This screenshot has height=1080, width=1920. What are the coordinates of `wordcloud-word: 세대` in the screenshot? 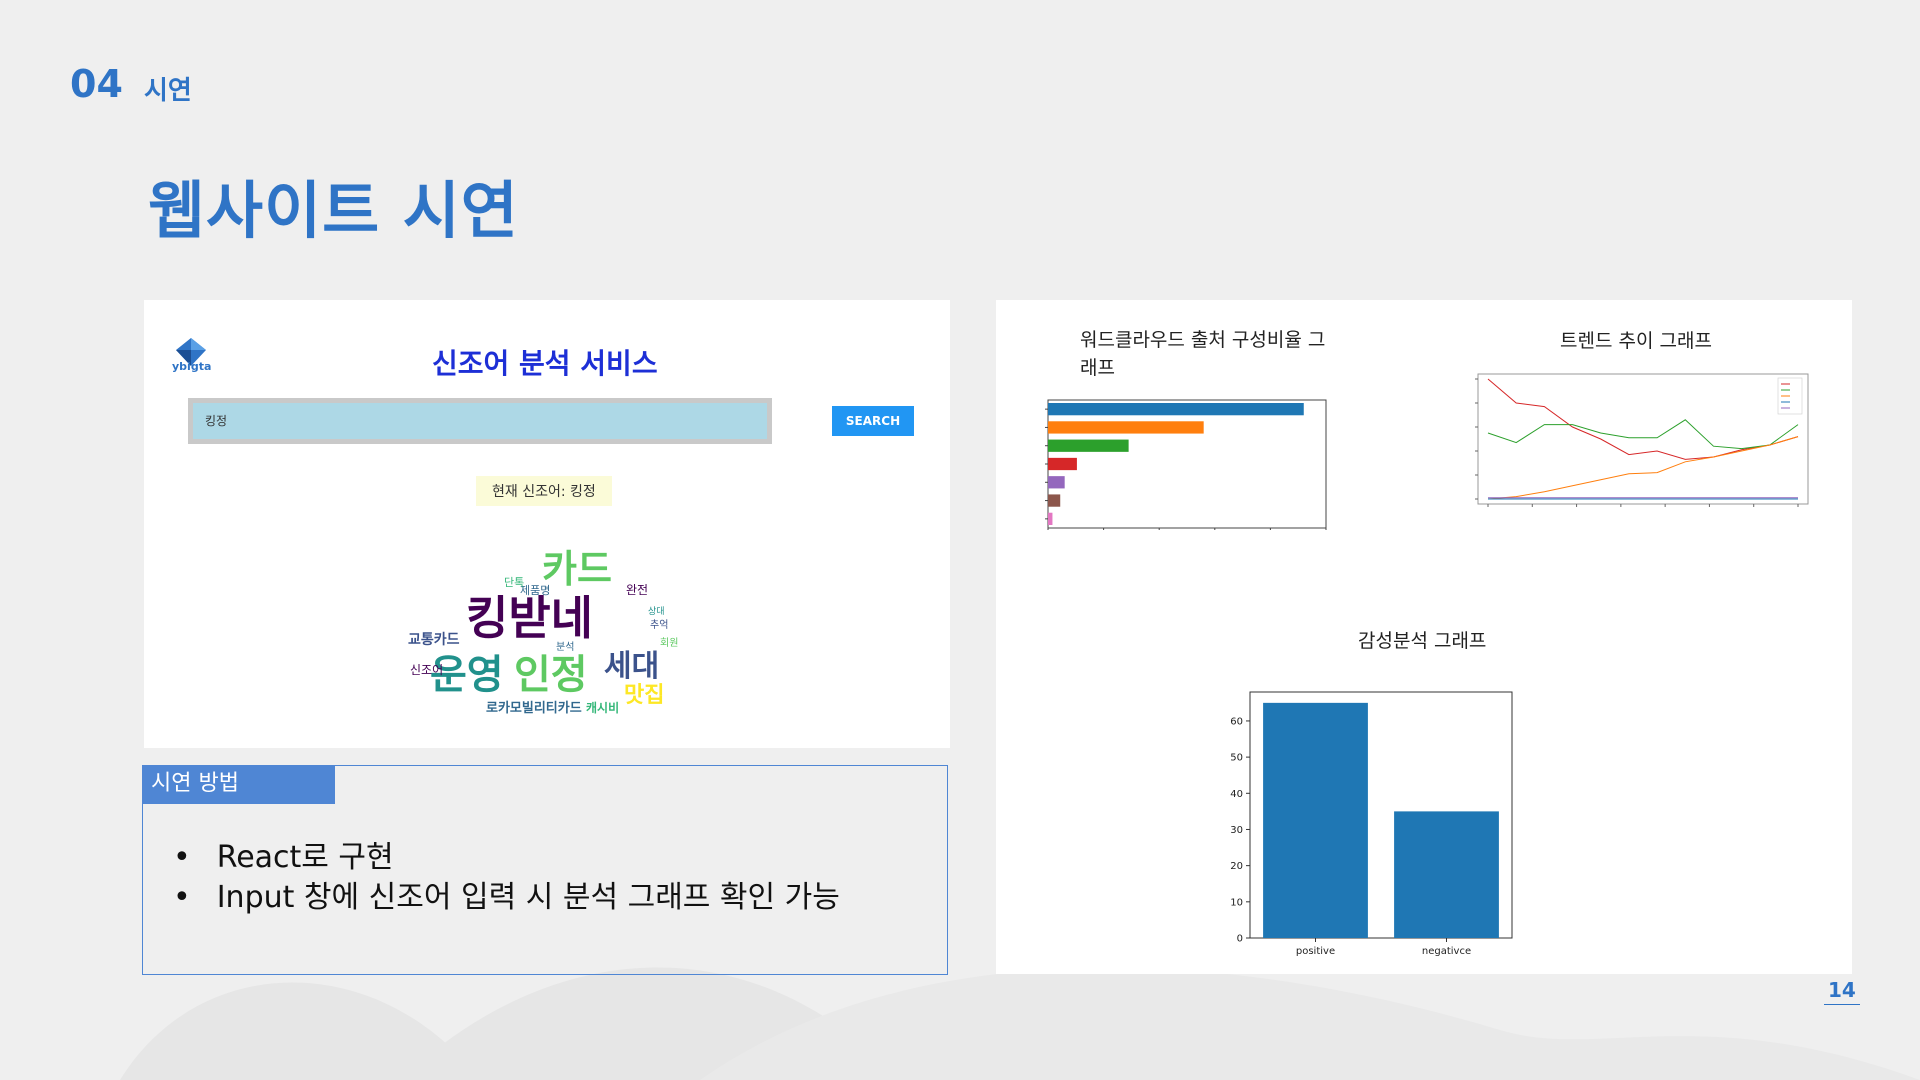 It's located at (631, 666).